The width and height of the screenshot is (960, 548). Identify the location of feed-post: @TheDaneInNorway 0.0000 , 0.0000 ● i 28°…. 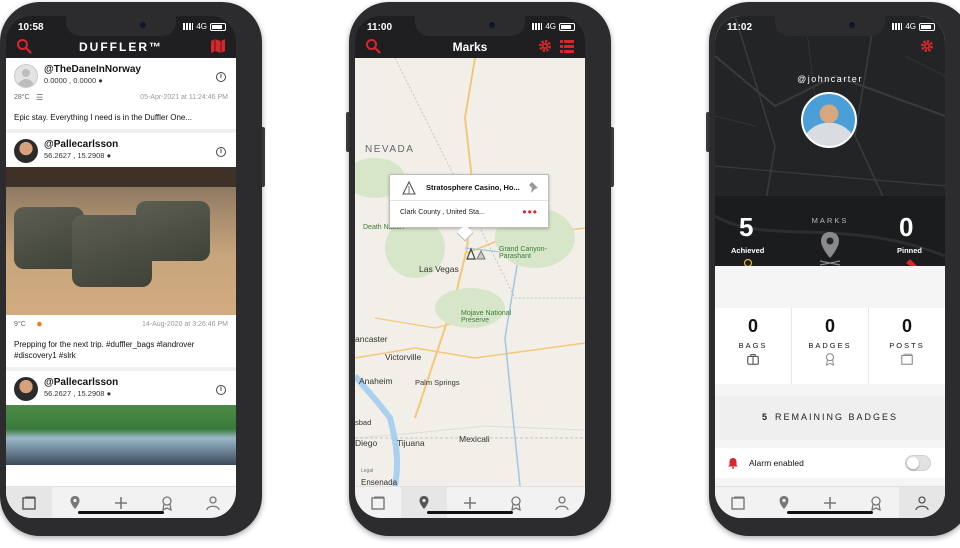
(121, 93).